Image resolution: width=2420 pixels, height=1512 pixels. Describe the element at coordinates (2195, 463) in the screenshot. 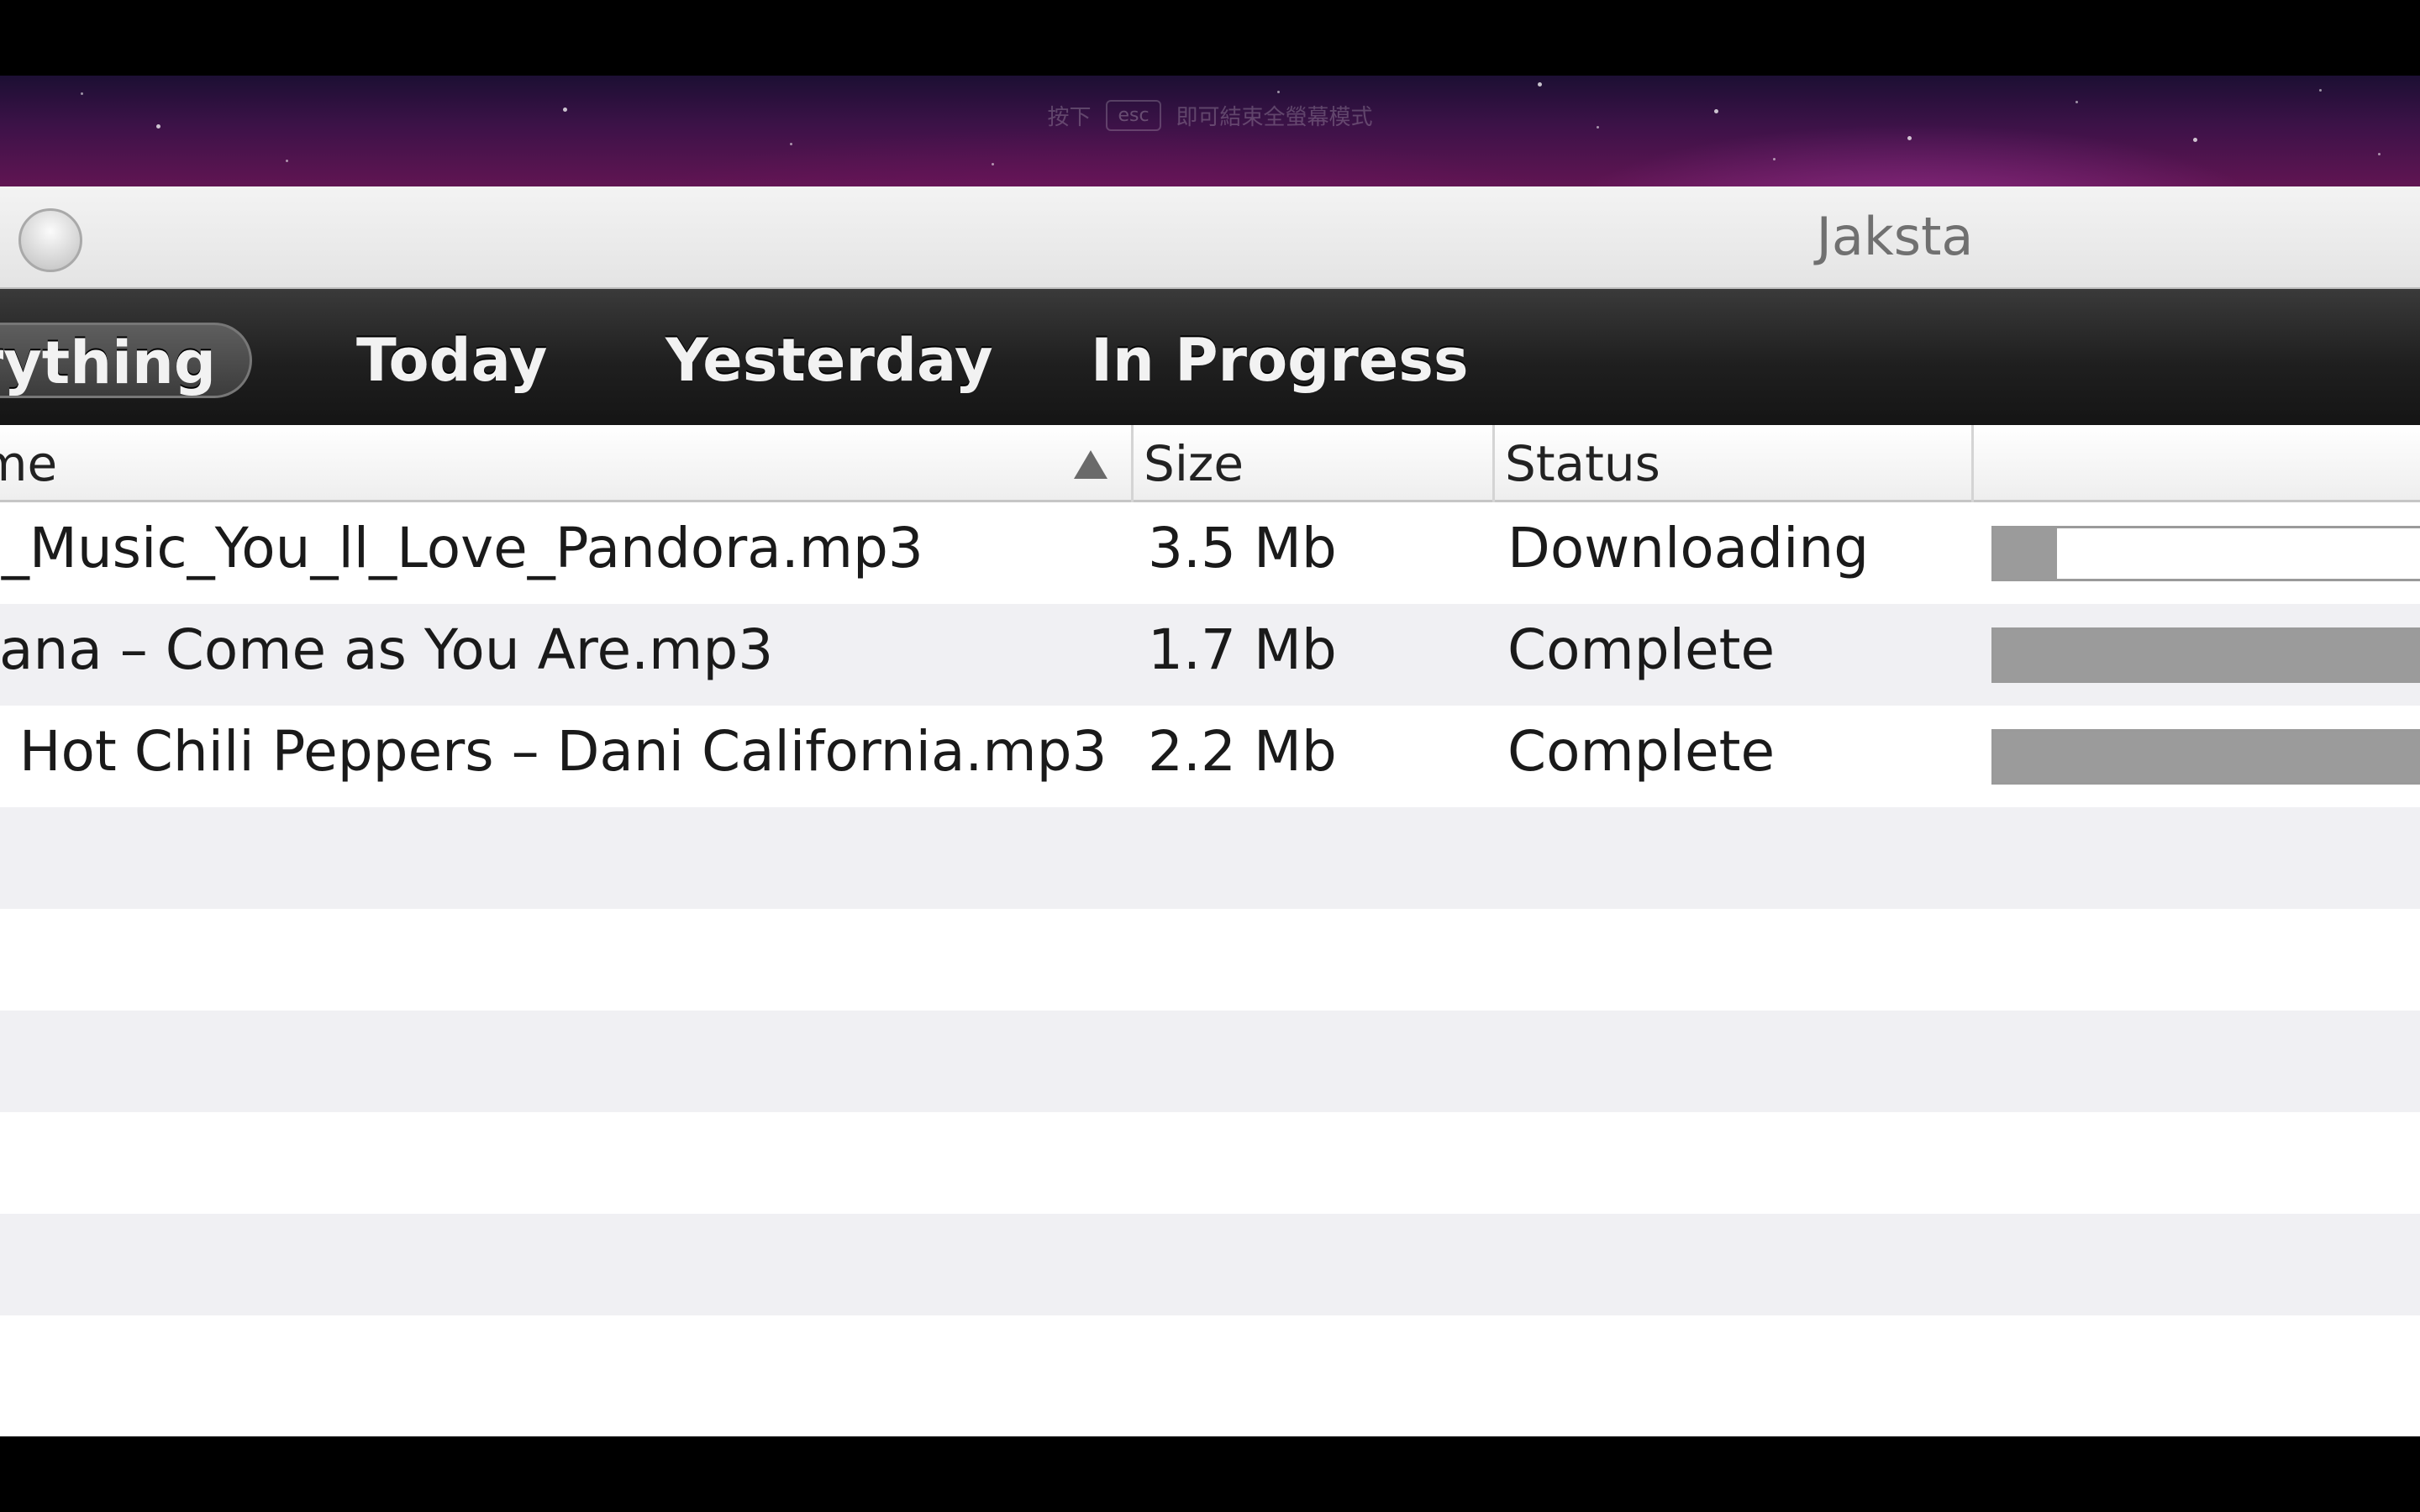

I see `column-header-progress` at that location.